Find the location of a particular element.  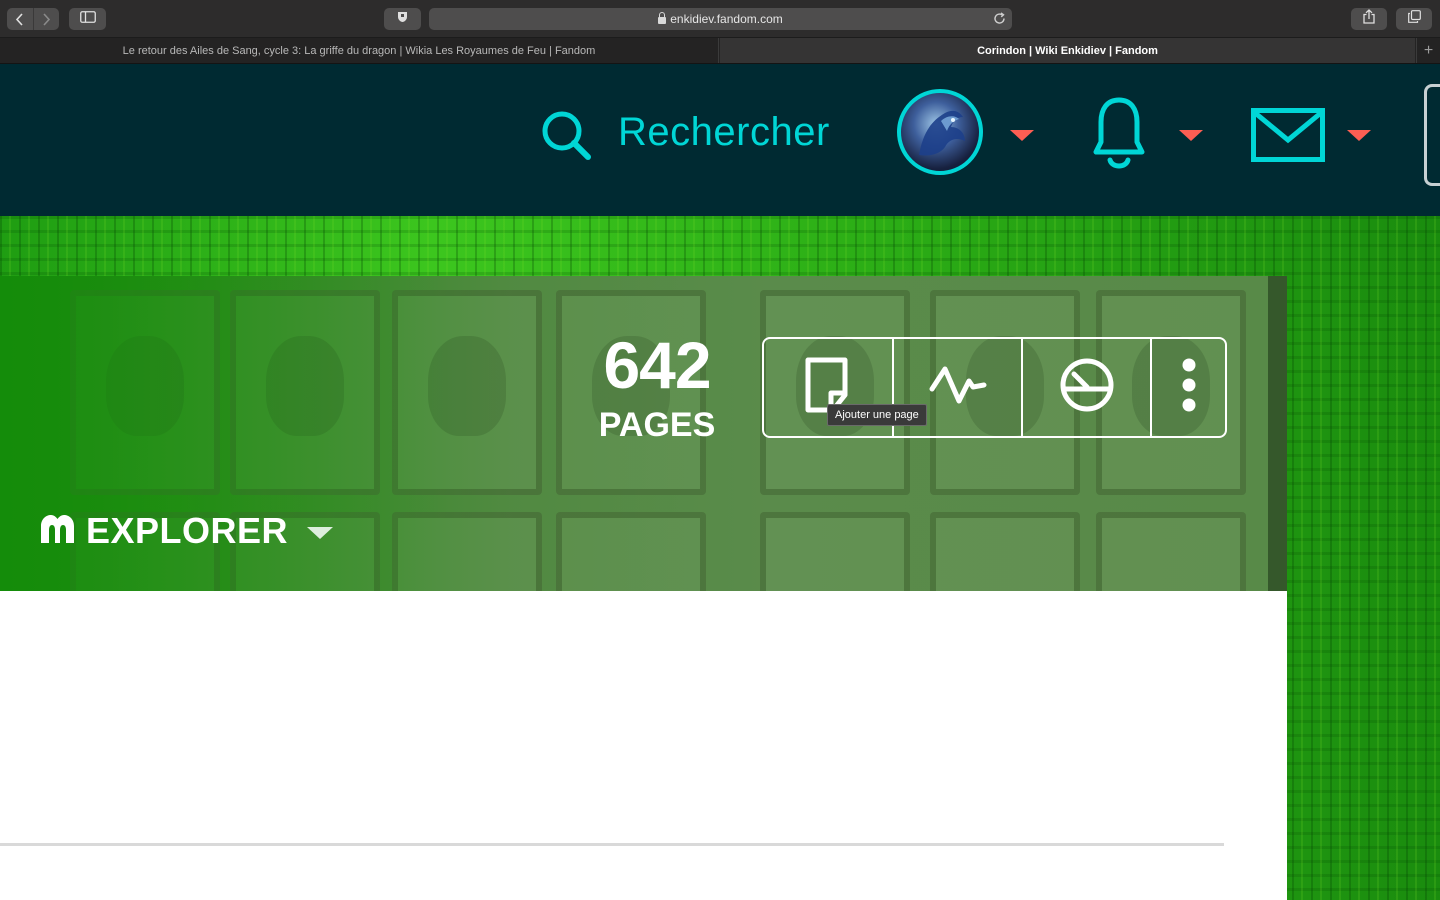

search-icon is located at coordinates (567, 137).